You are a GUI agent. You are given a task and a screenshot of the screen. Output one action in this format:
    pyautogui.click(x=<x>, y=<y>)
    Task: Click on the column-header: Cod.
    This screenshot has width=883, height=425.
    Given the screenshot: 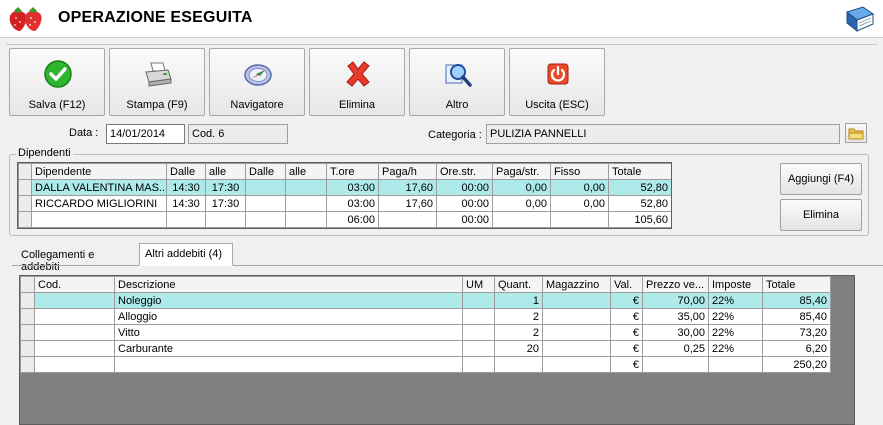 What is the action you would take?
    pyautogui.click(x=74, y=284)
    